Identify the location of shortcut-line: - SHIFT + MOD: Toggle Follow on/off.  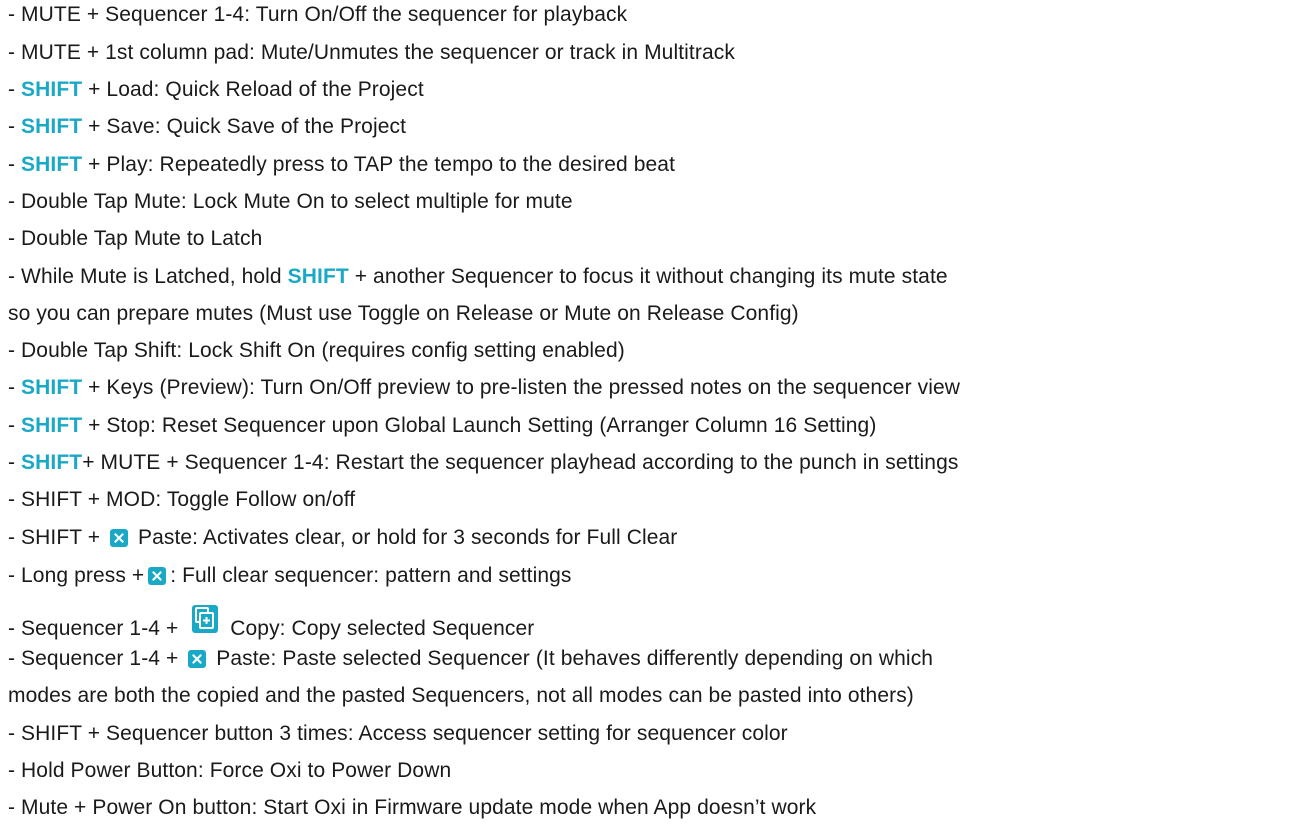
(182, 499).